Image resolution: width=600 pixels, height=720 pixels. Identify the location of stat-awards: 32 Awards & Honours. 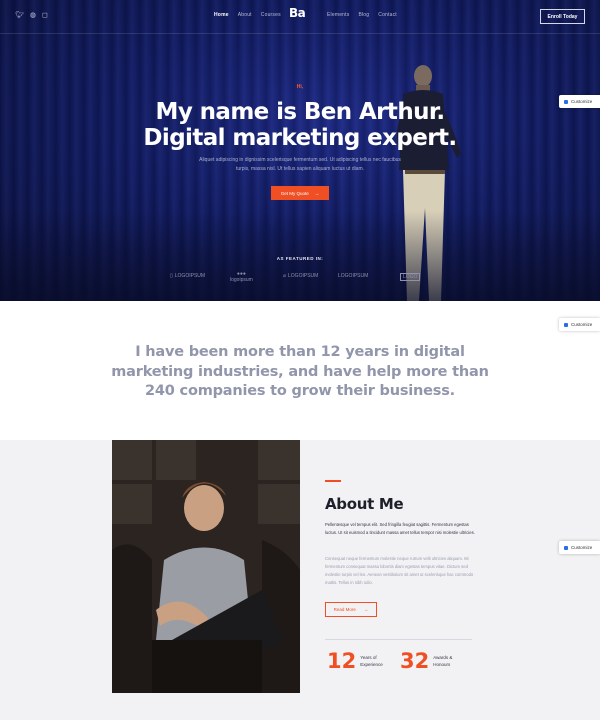
(431, 661).